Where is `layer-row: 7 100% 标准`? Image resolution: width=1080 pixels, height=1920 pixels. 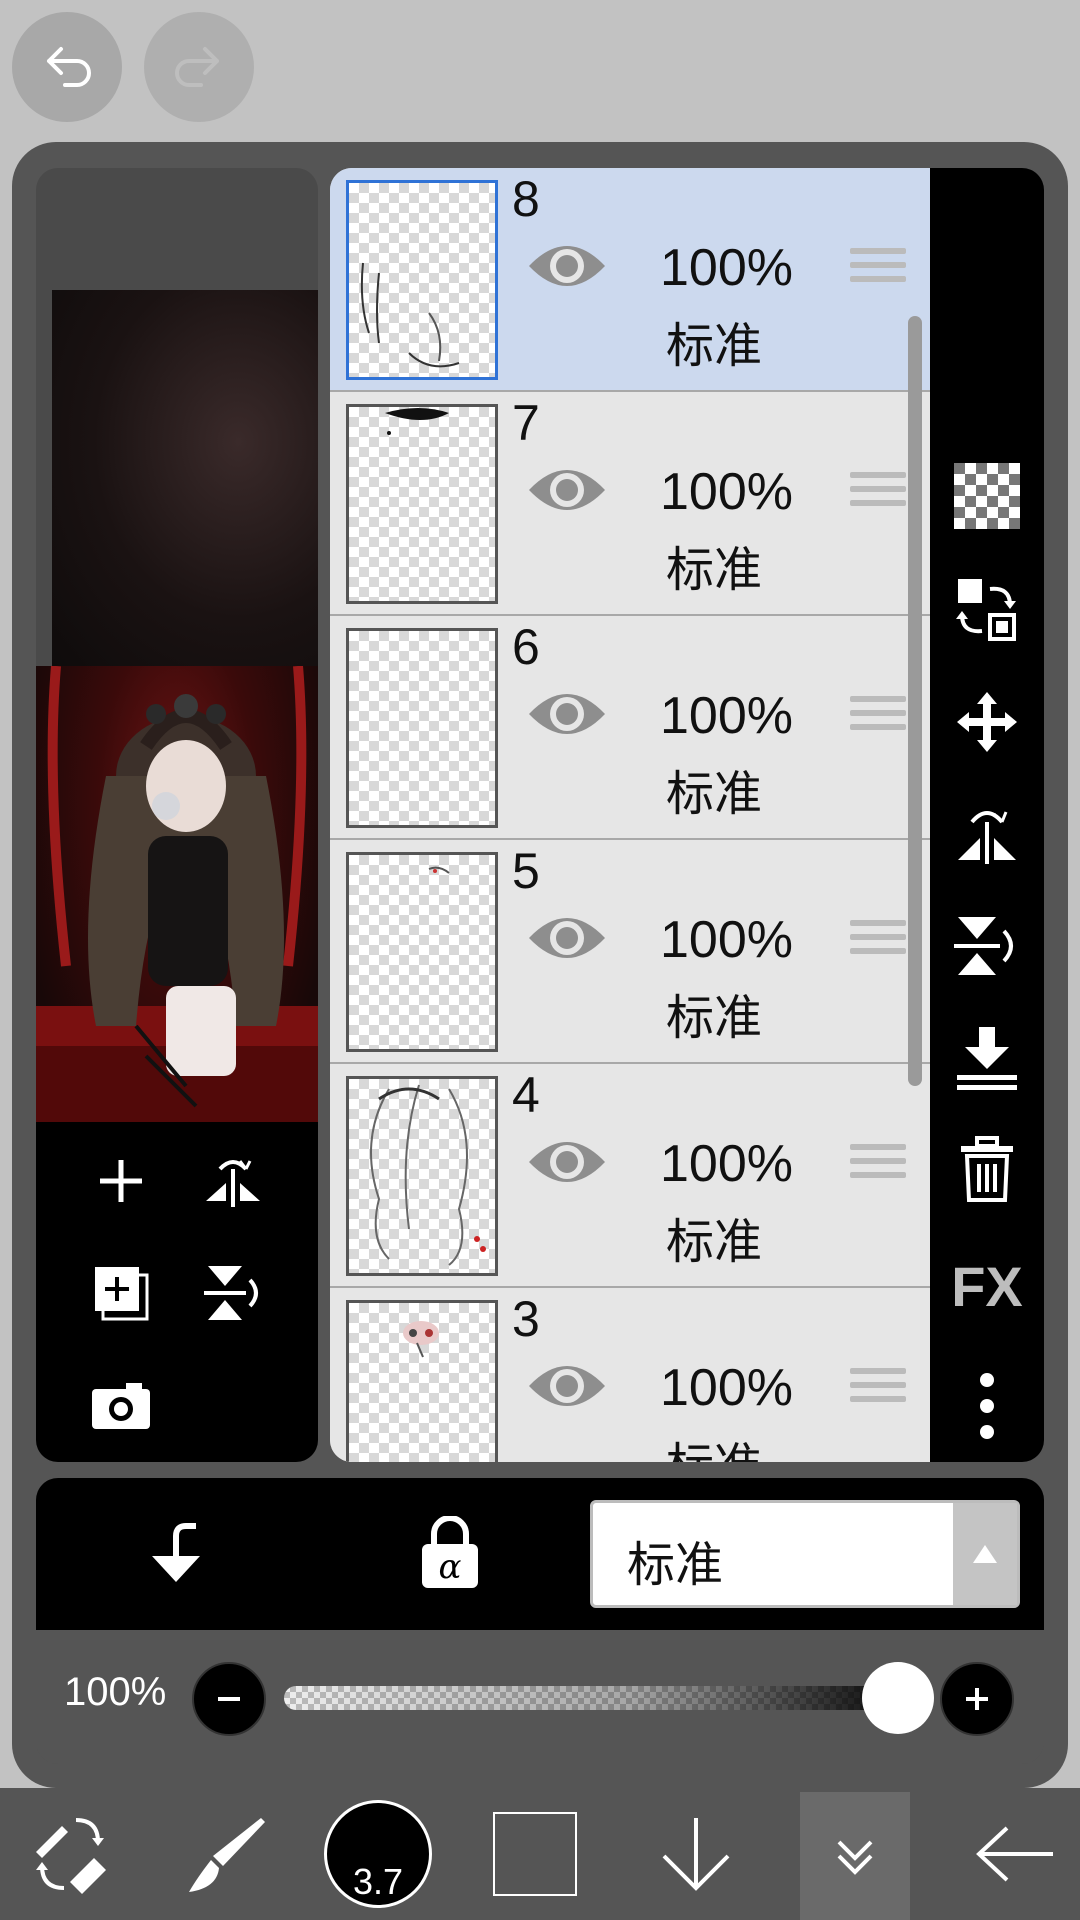
layer-row: 7 100% 标准 is located at coordinates (630, 504).